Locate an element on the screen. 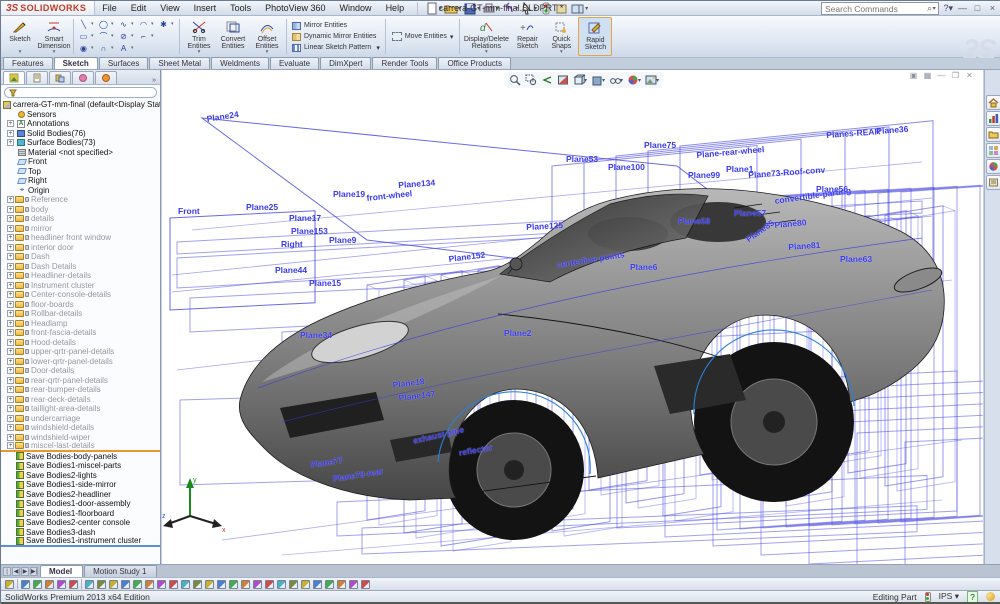  status-units: IPS ▾ is located at coordinates (949, 596).